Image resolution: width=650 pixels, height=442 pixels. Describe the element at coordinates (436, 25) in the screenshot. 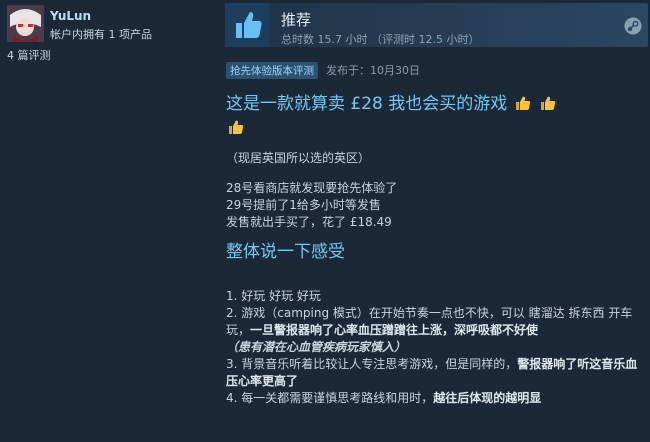

I see `review-header: 推荐 总时数 15.7 小时 （评测时 12.5 小时）` at that location.